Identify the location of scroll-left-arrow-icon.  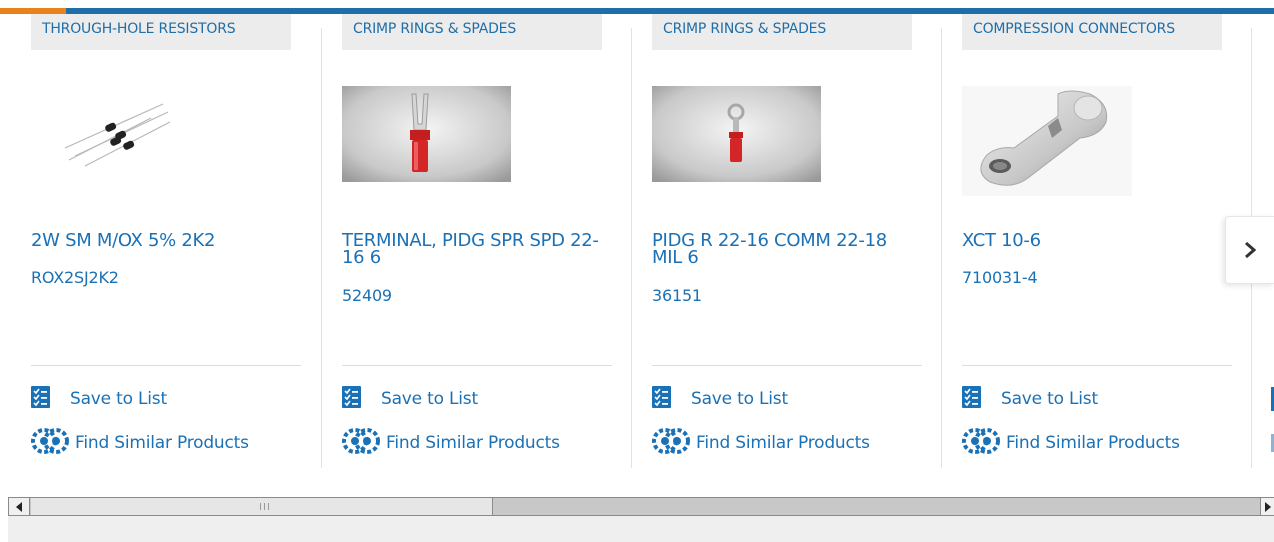
(19, 506).